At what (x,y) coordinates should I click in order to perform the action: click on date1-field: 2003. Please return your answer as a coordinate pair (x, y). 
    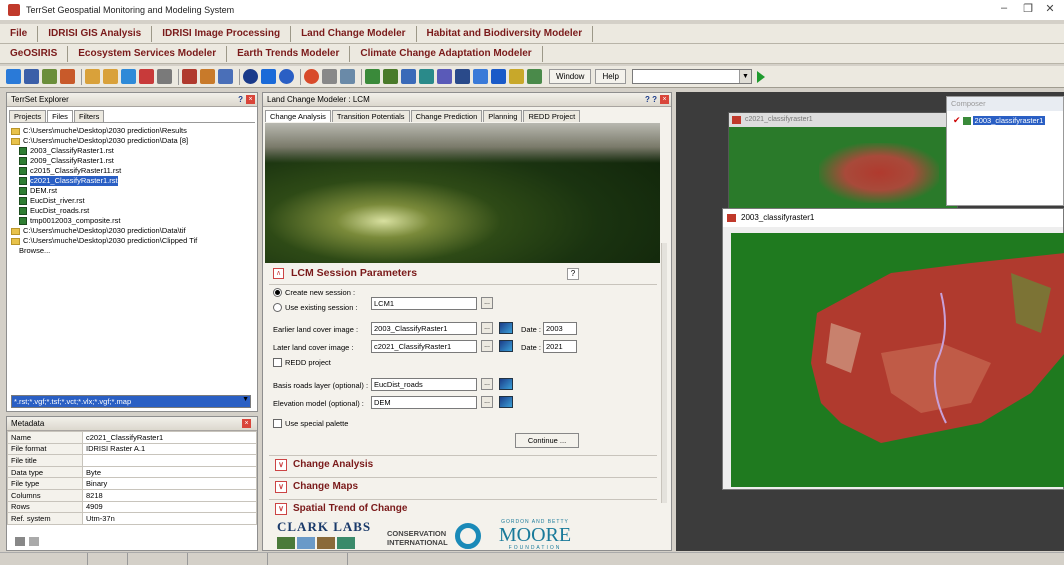
    Looking at the image, I should click on (560, 328).